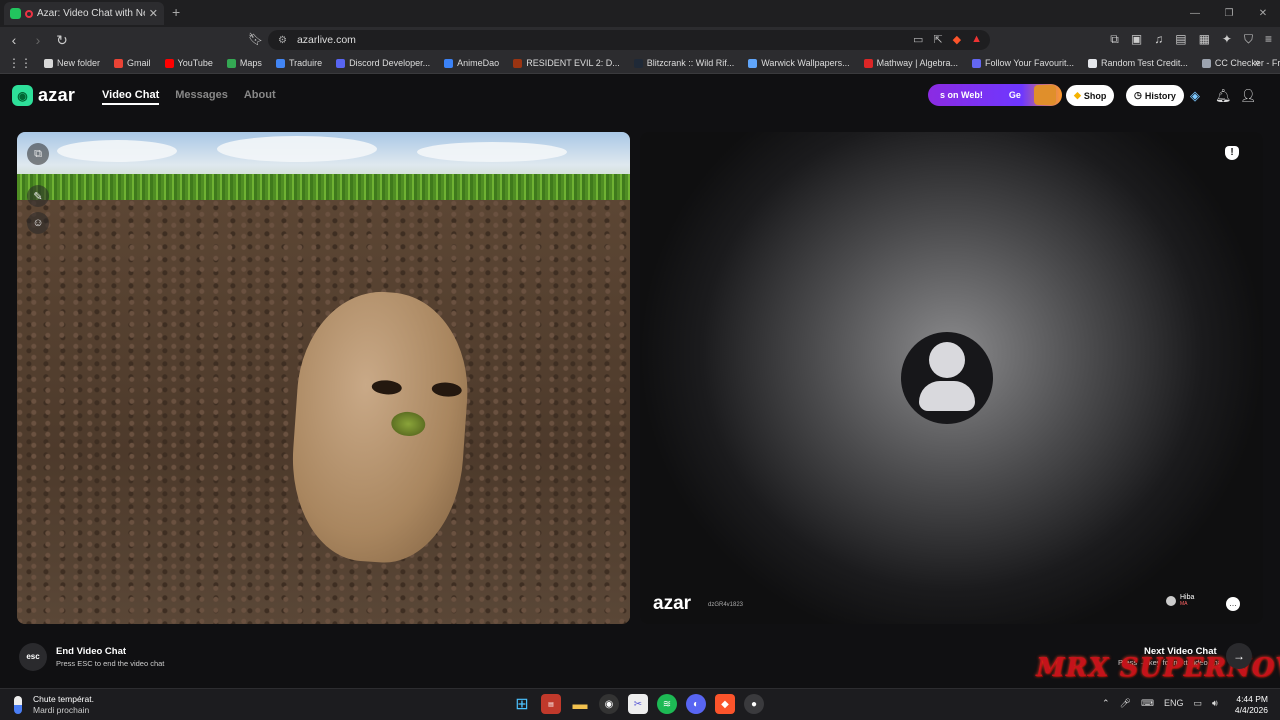 The height and width of the screenshot is (720, 1280). I want to click on sticker-icon: ☺, so click(38, 223).